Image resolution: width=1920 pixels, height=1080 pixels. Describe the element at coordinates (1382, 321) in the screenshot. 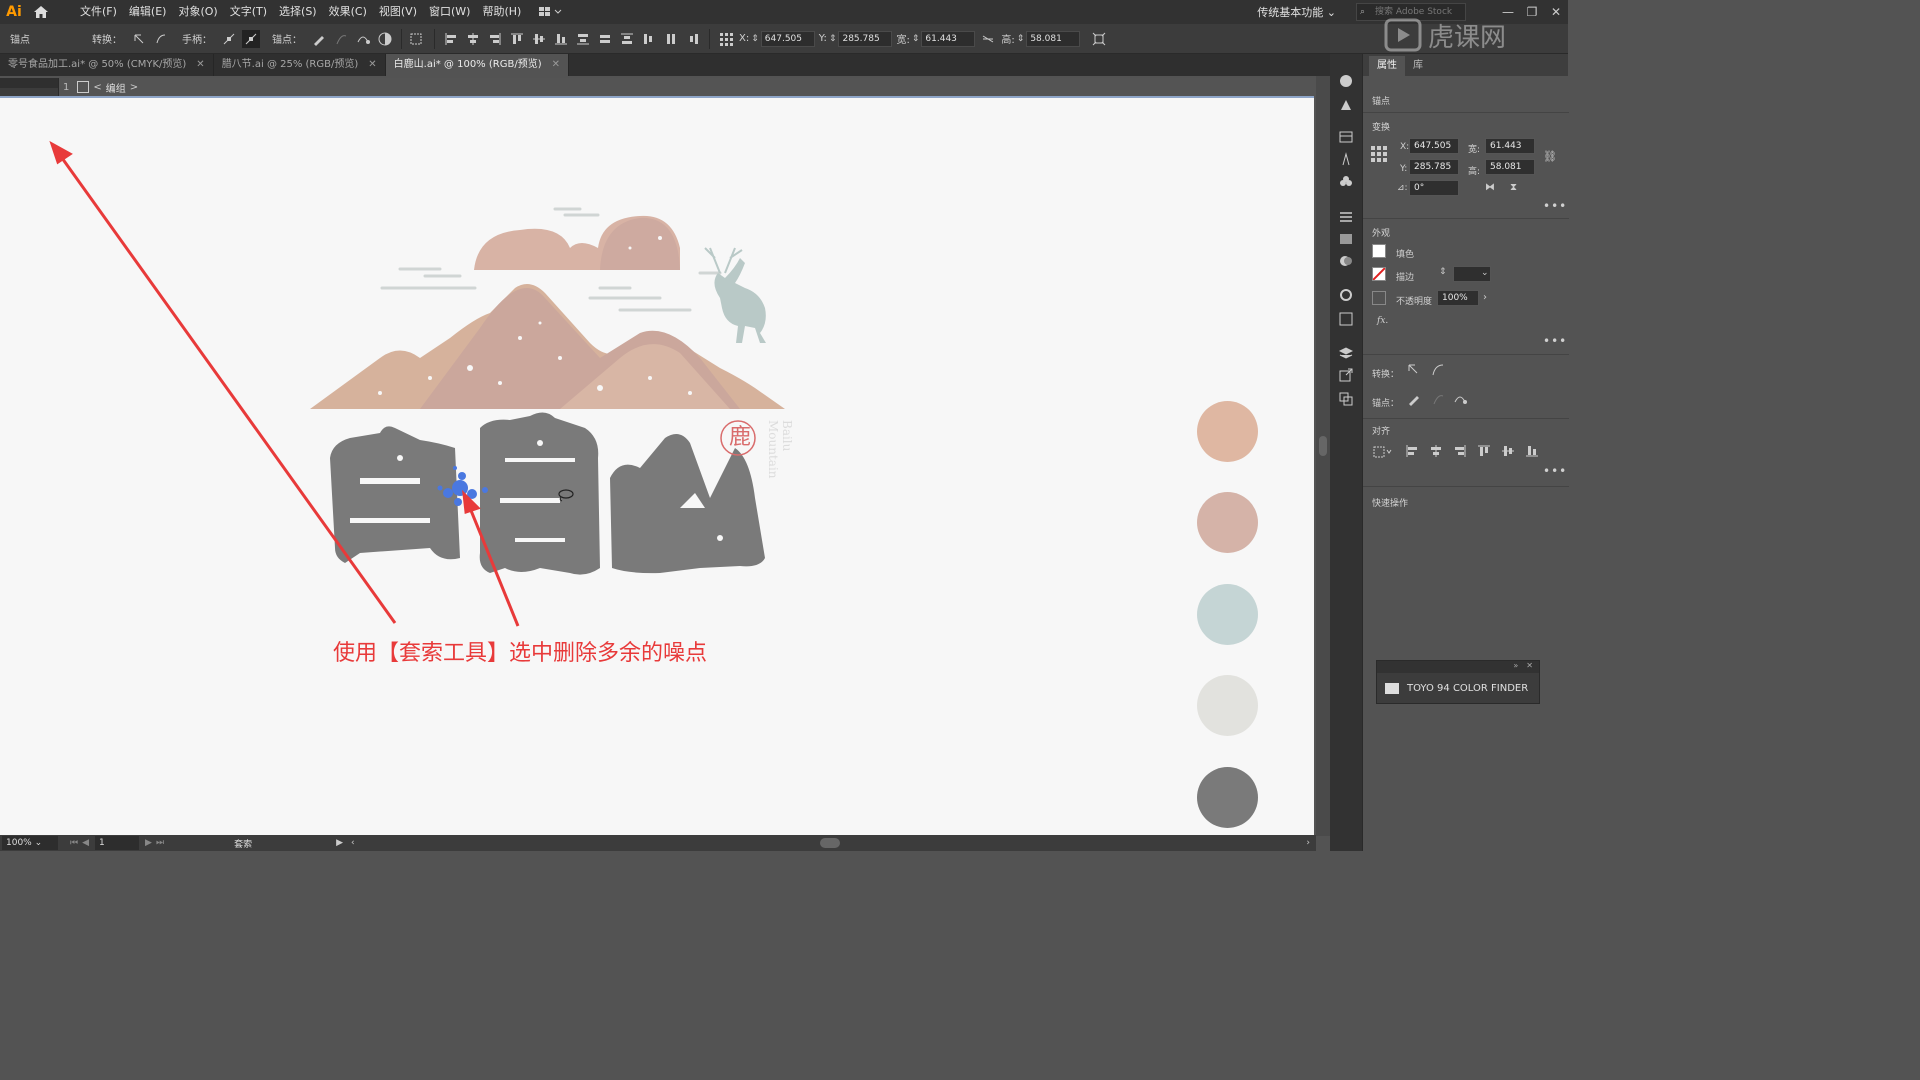

I see `fx-button: fx.` at that location.